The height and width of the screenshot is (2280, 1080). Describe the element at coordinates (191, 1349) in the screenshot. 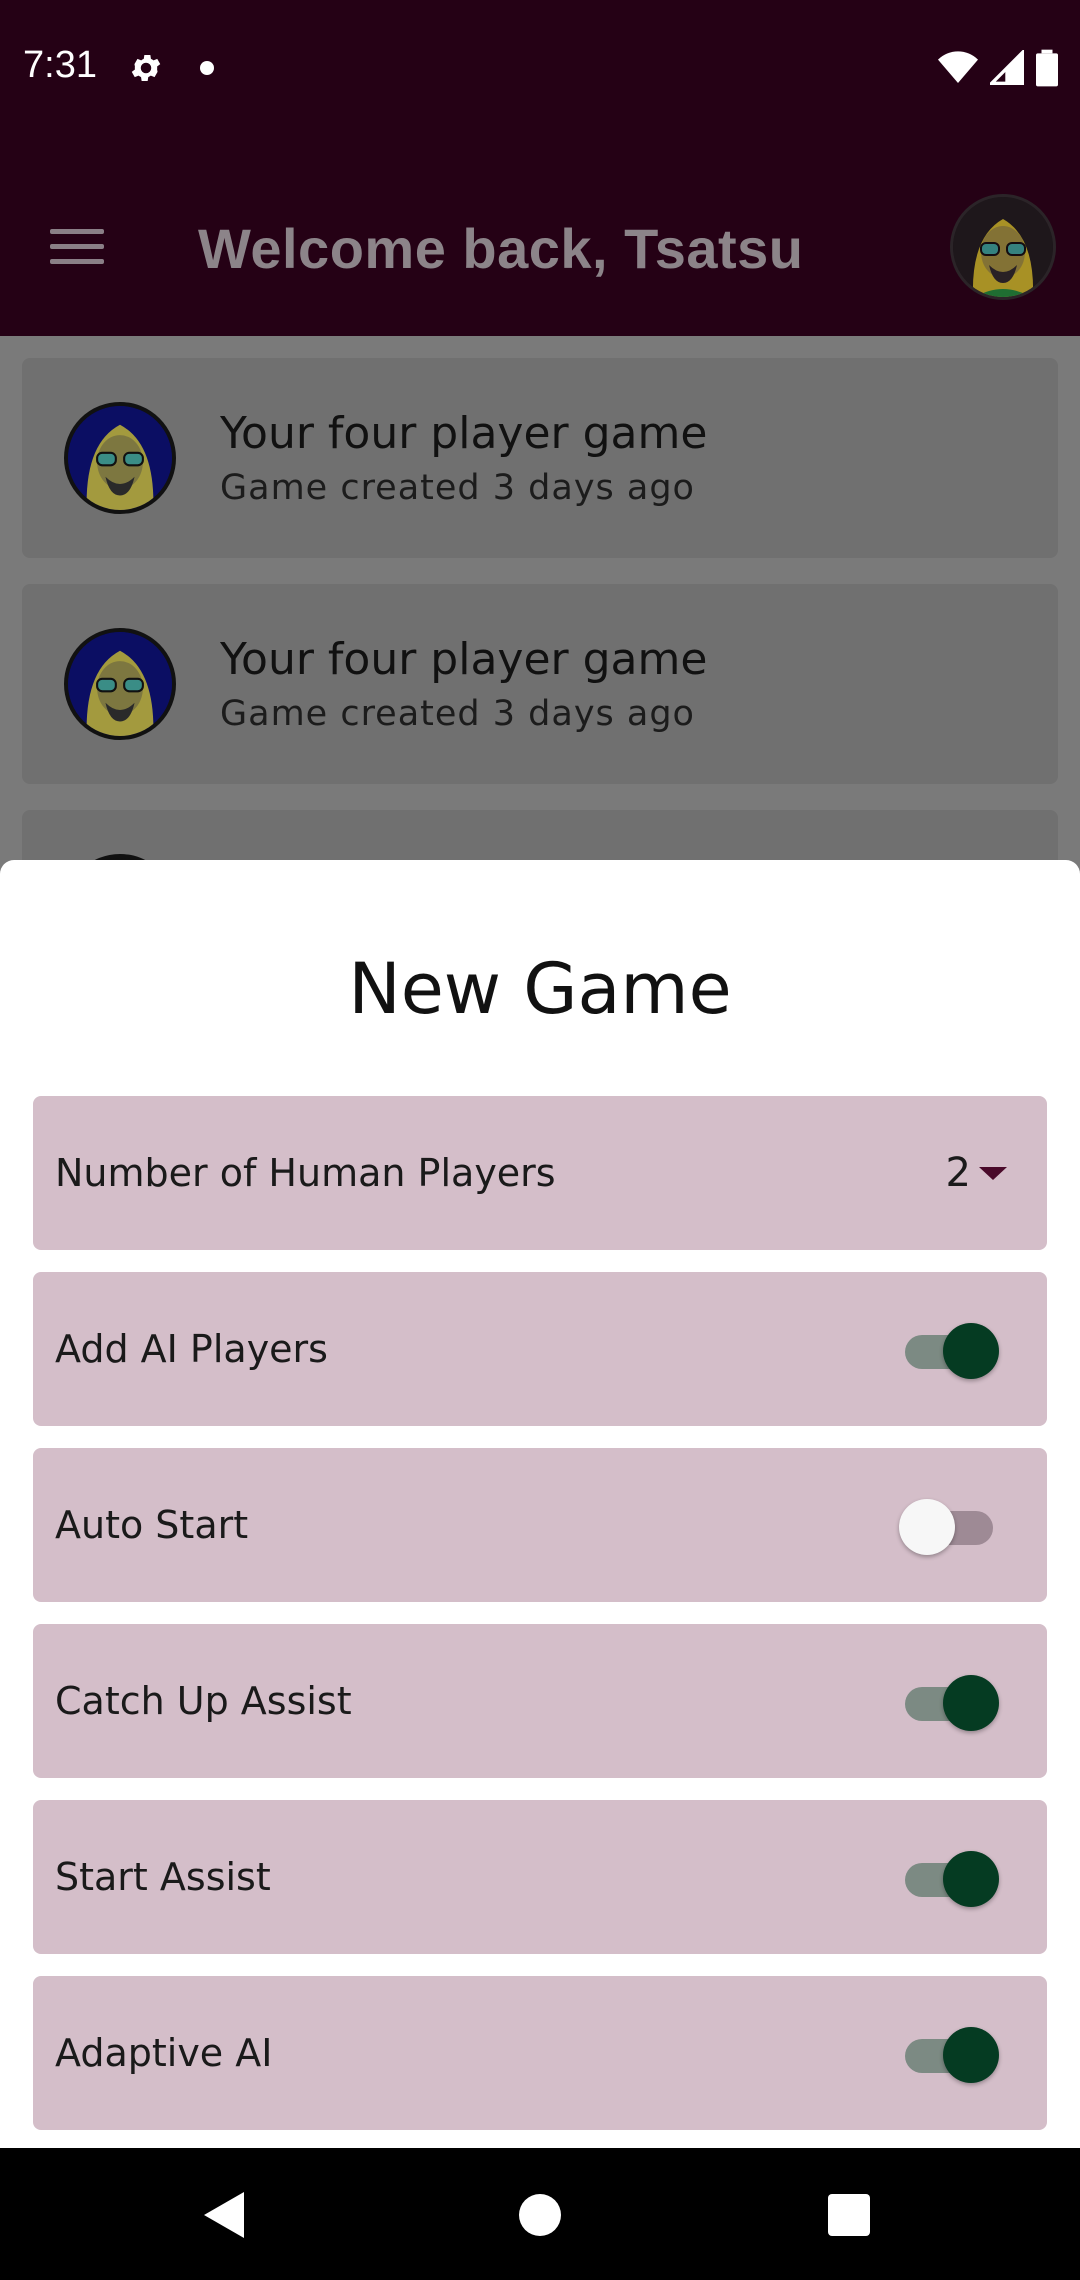

I see `option-label: Add AI Players` at that location.